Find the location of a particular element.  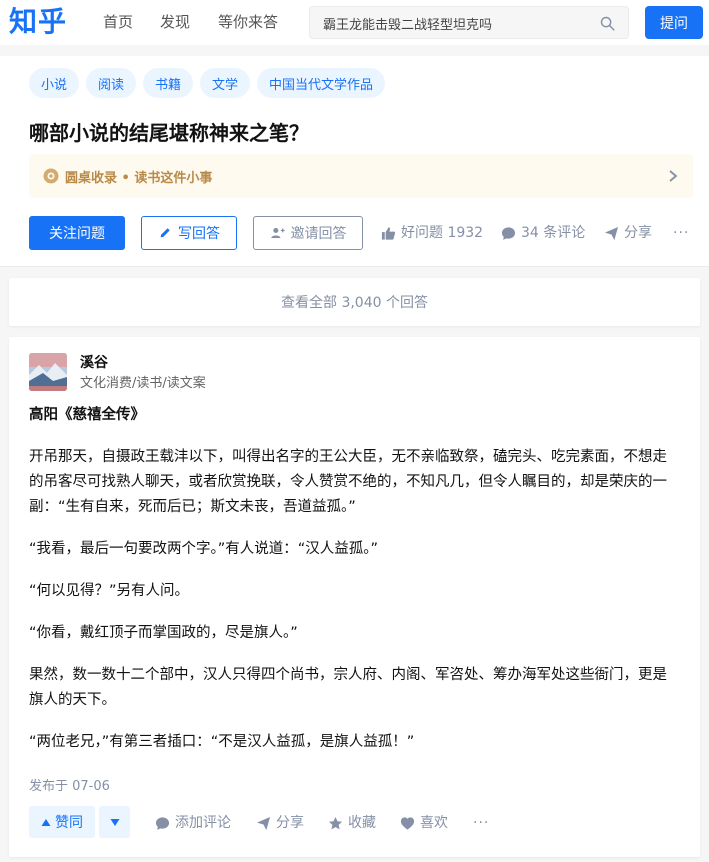

author-bio: 文化消费/读书/读文案 is located at coordinates (143, 383).